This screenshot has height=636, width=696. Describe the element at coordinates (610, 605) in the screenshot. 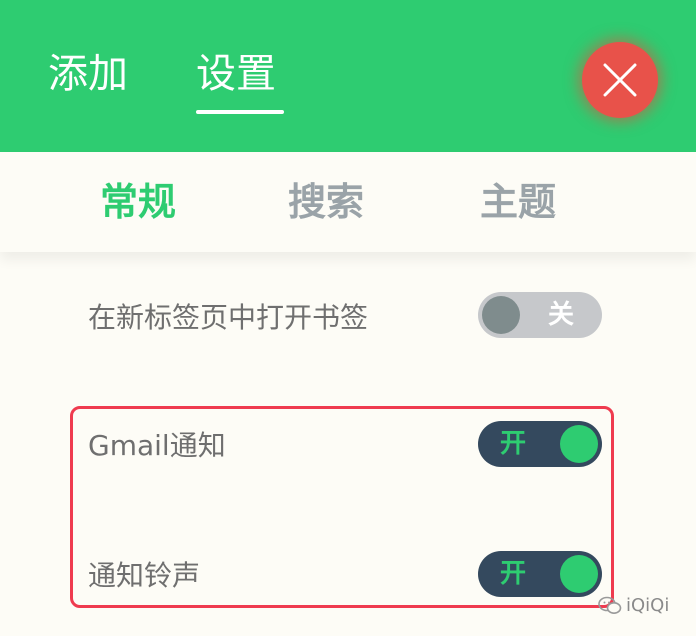

I see `wechat-icon` at that location.